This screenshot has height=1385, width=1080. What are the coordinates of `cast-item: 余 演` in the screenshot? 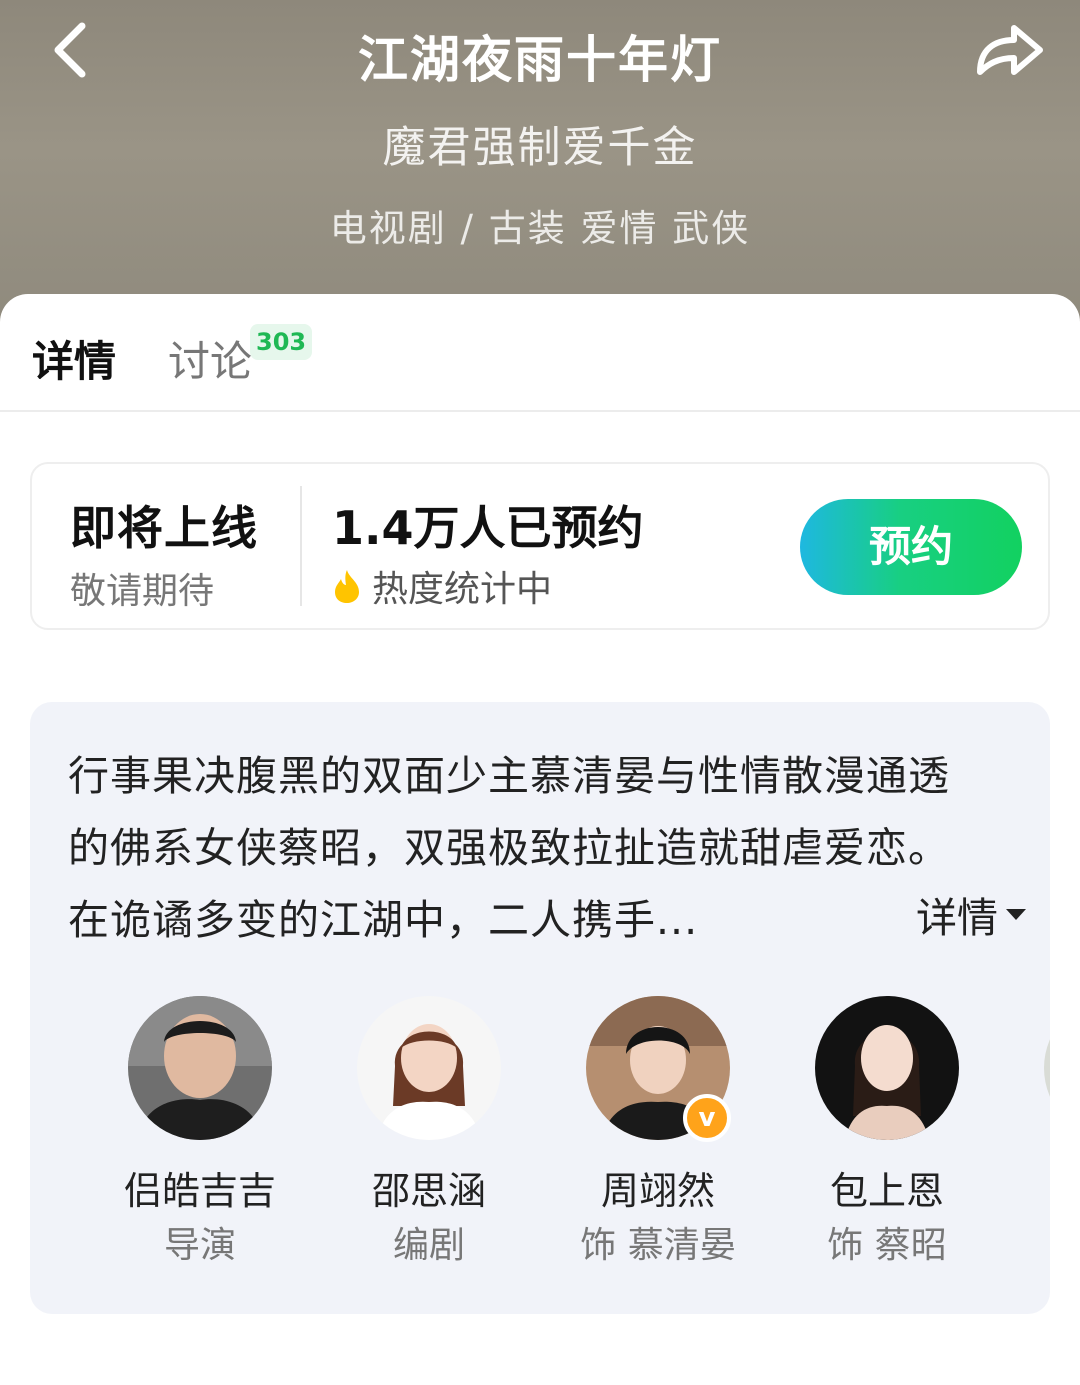 It's located at (1025, 1136).